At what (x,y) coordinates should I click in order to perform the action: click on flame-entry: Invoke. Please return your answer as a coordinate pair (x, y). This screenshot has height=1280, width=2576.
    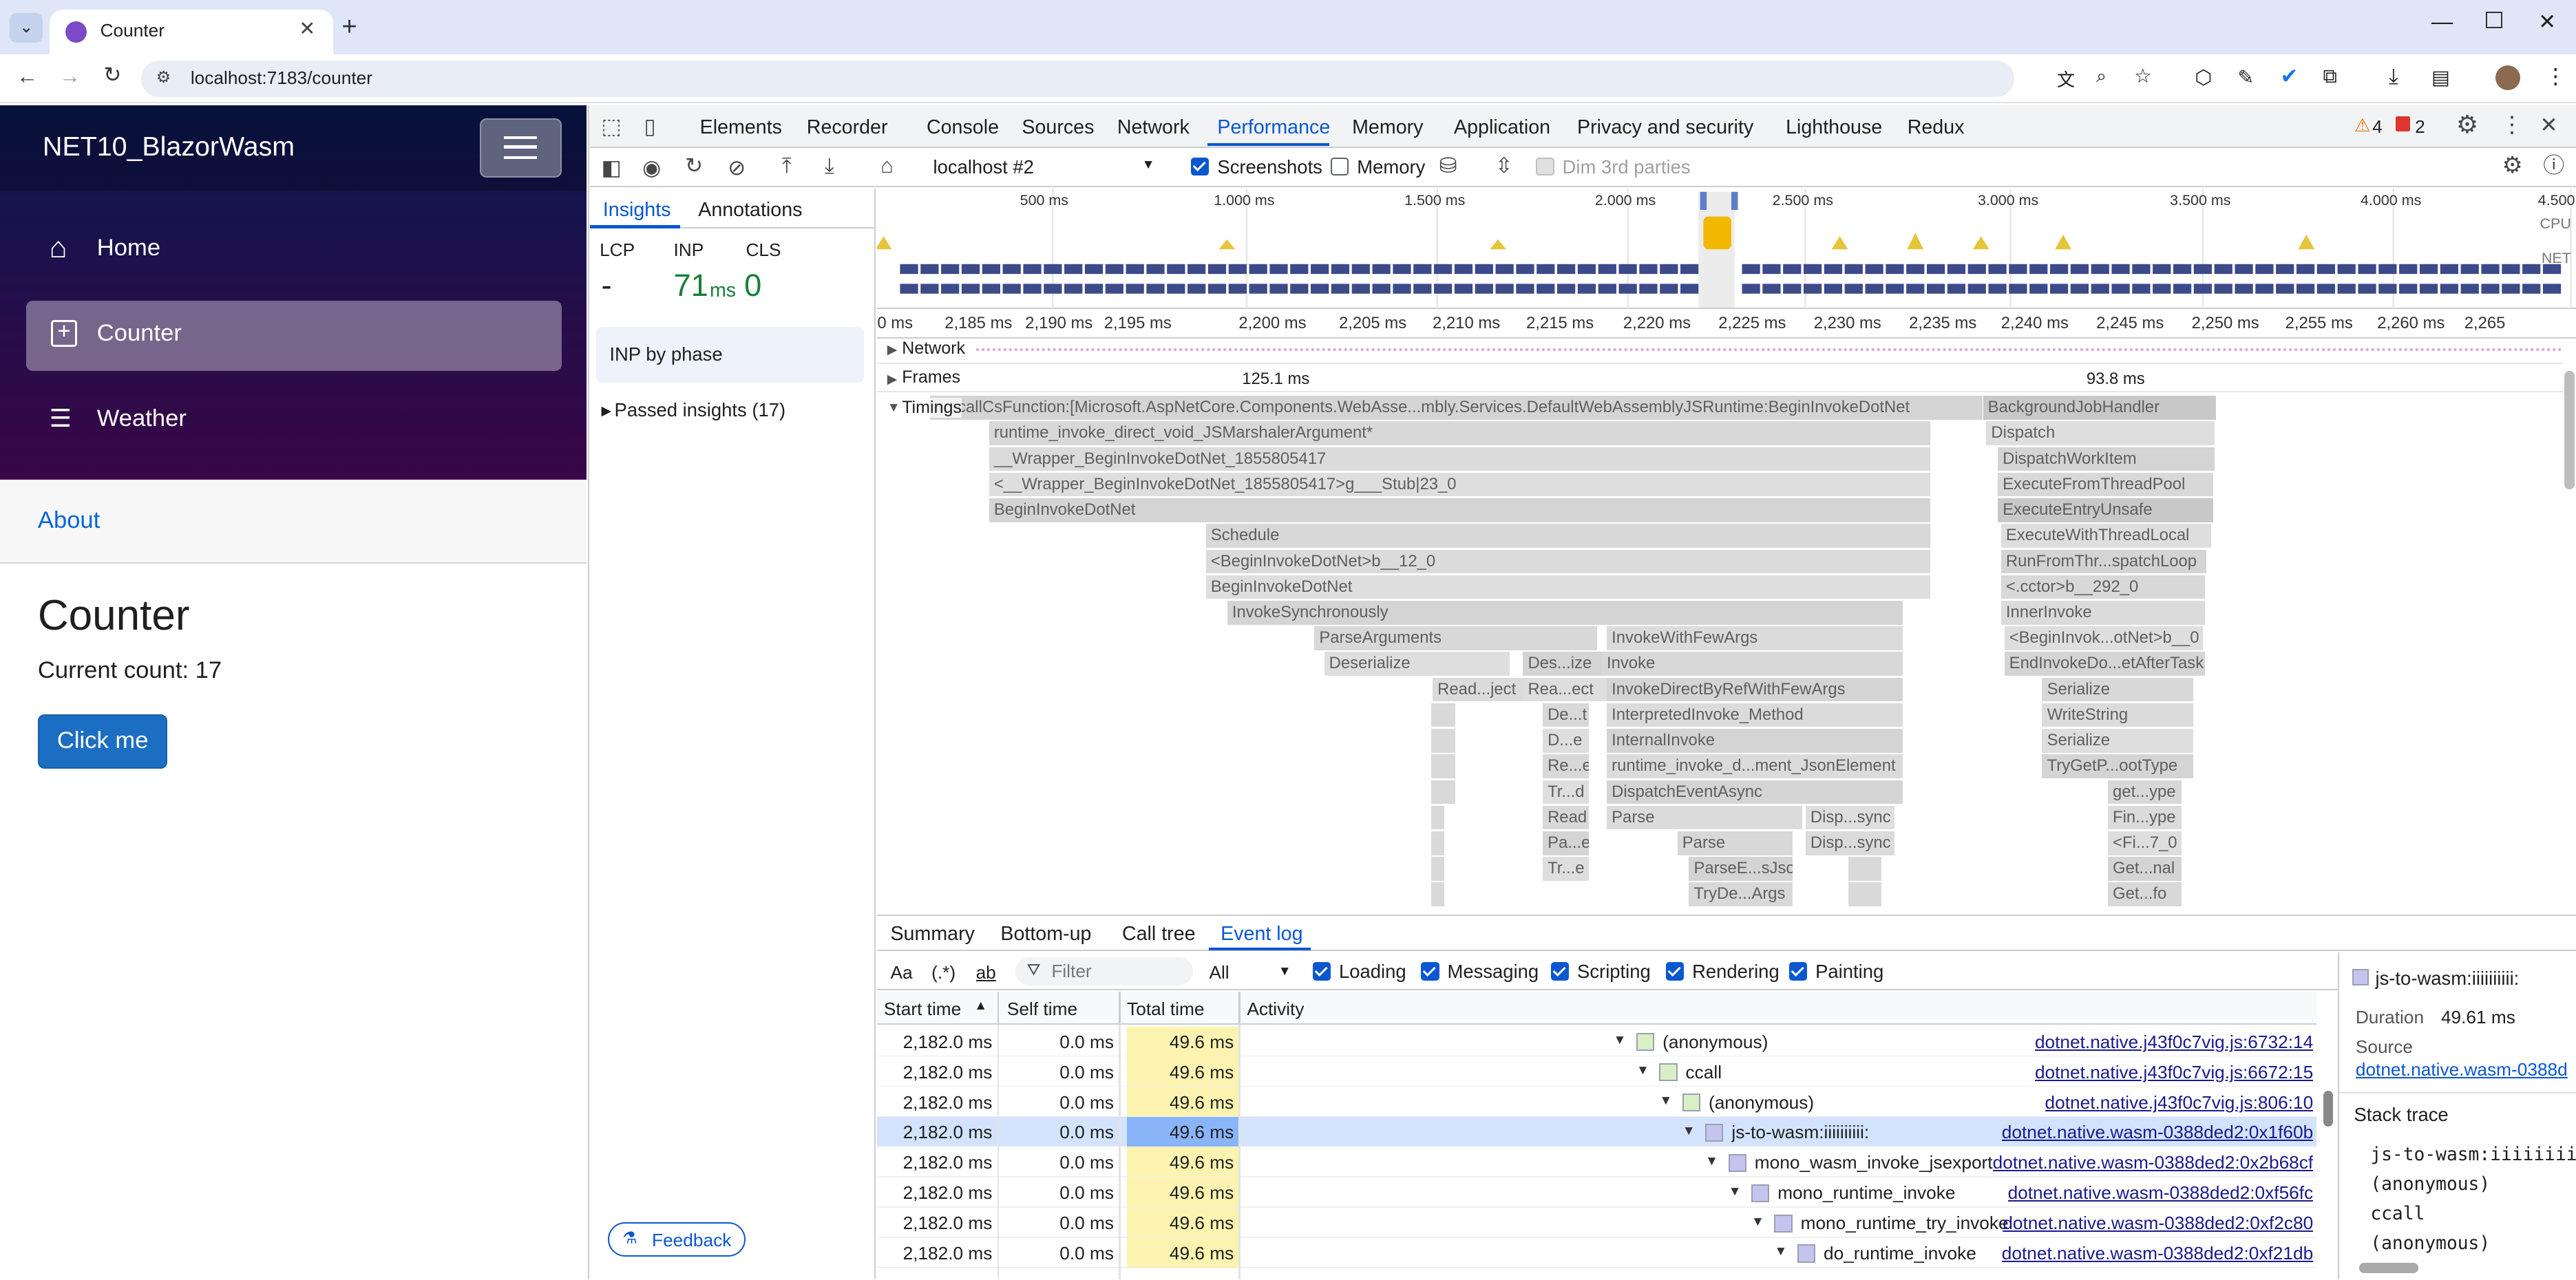
    Looking at the image, I should click on (1752, 664).